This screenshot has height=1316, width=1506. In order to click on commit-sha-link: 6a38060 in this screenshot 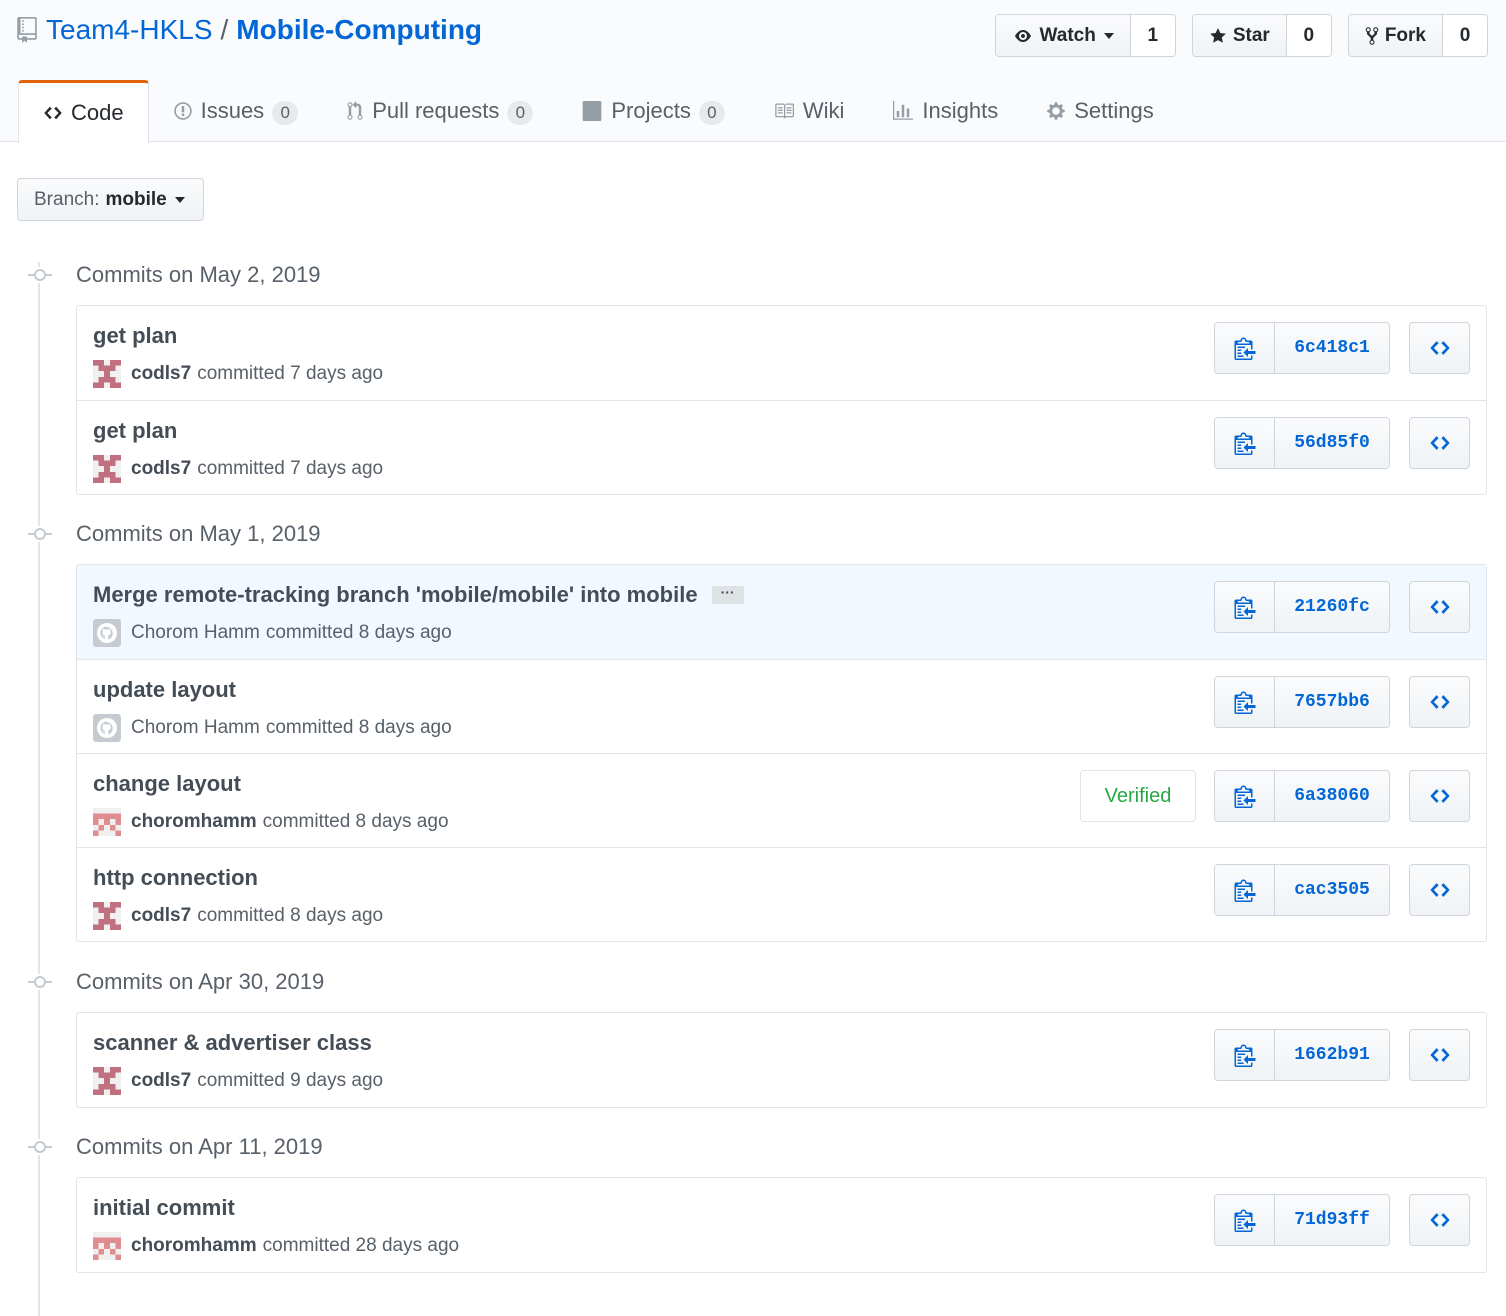, I will do `click(1332, 796)`.